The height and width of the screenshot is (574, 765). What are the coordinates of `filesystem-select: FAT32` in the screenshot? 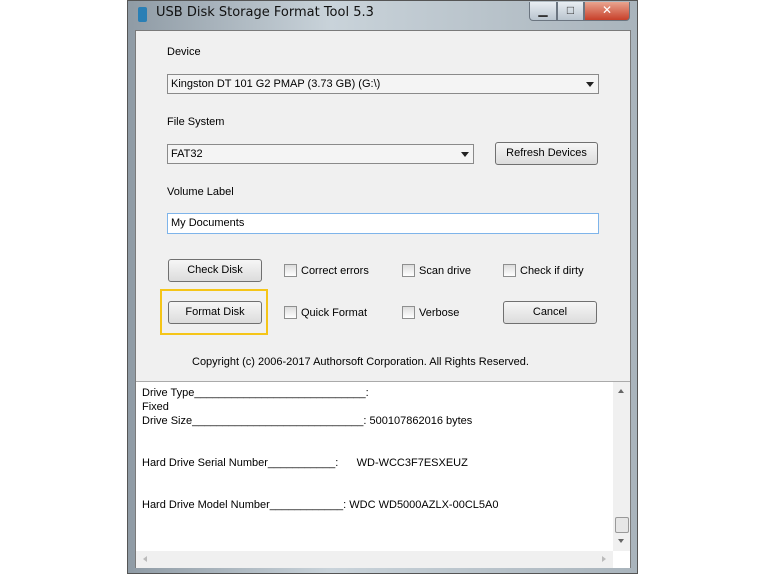 It's located at (320, 154).